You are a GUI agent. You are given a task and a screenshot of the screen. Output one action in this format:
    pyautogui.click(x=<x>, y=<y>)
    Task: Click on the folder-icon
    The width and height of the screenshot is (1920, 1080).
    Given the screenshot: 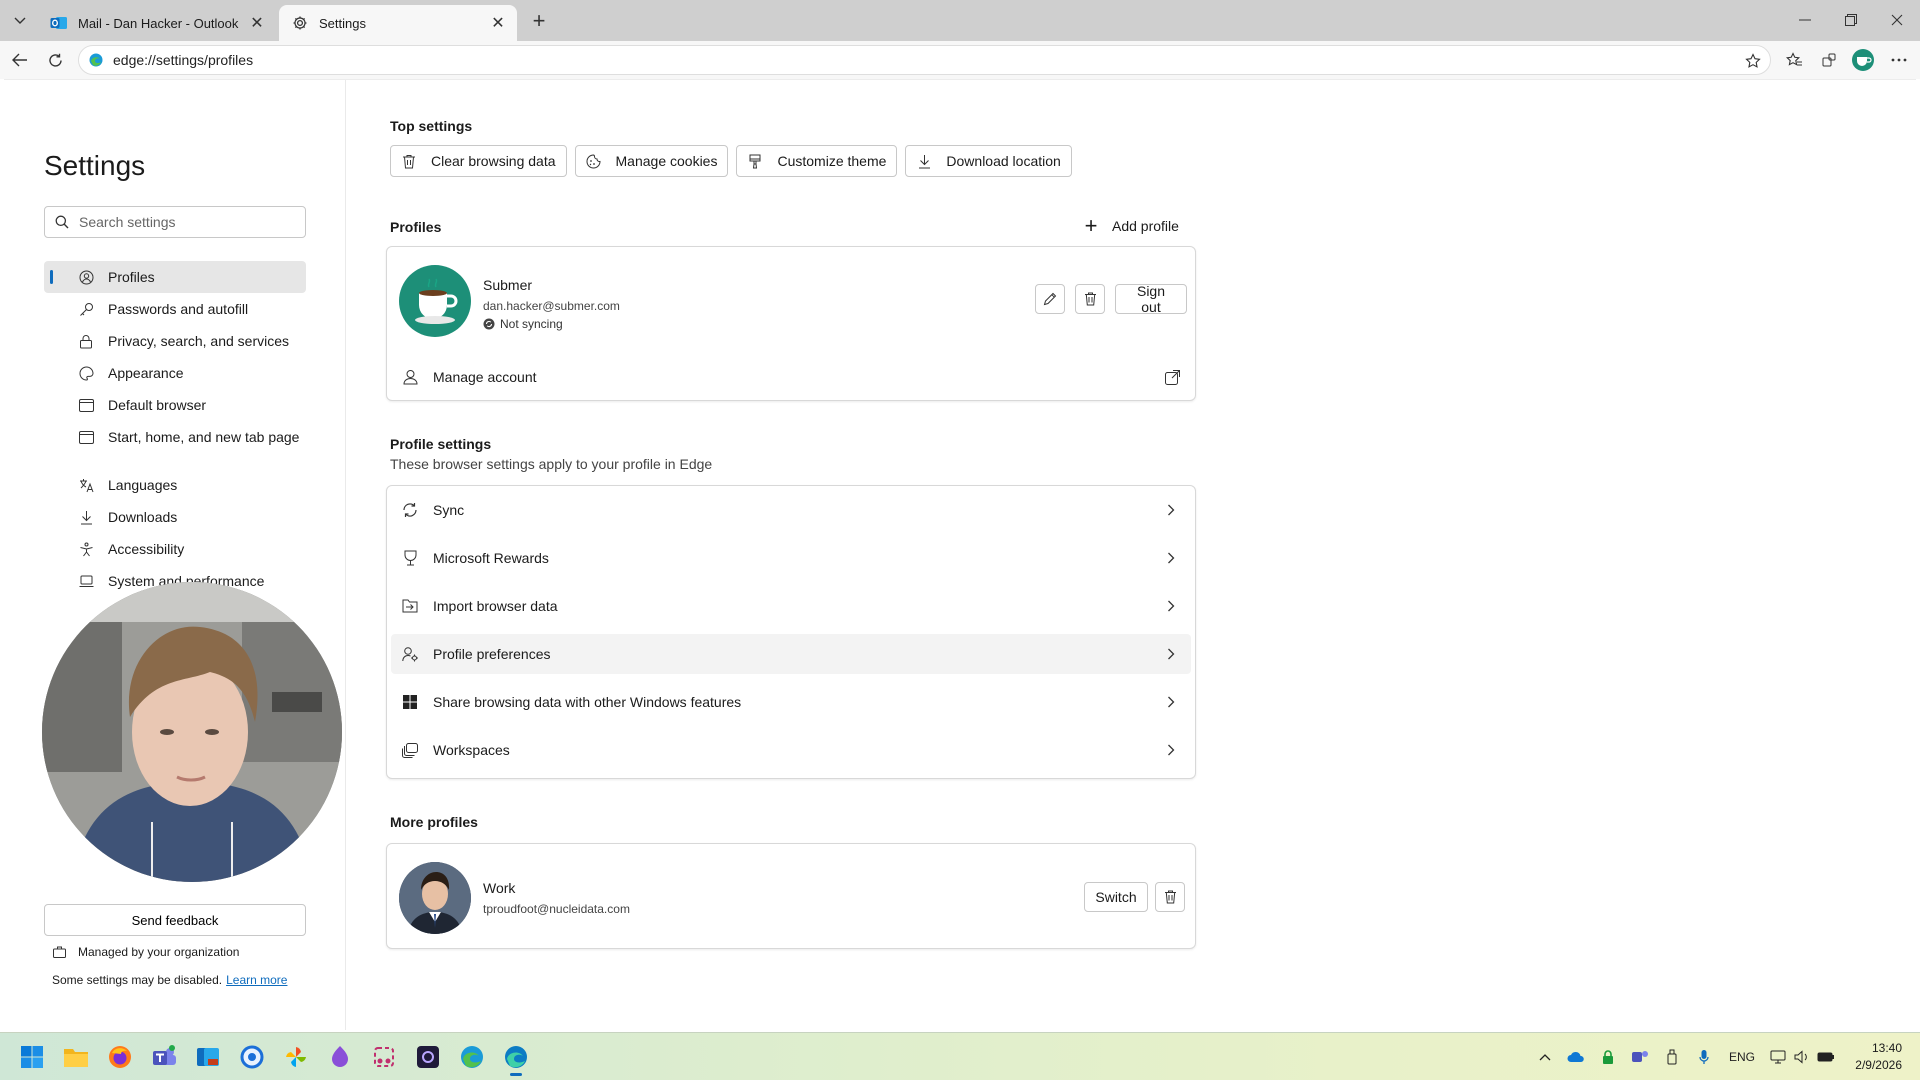 What is the action you would take?
    pyautogui.click(x=76, y=1058)
    